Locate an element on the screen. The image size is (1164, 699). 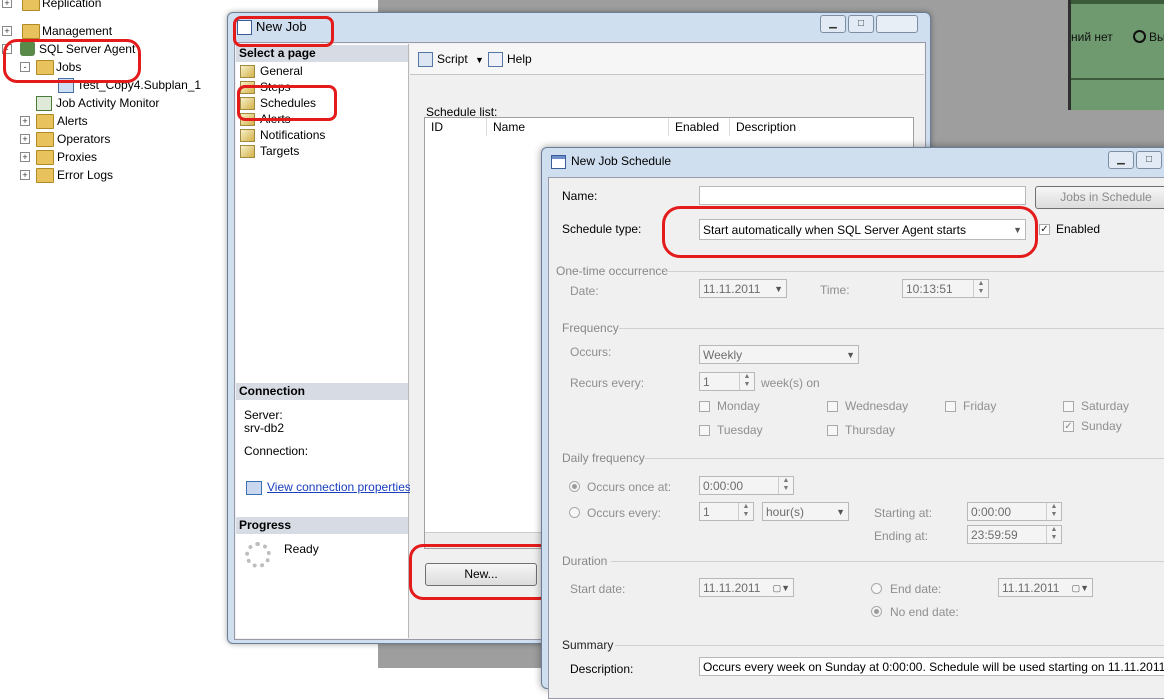
recurs-every-input: 1 ▲ ▼ is located at coordinates (727, 381).